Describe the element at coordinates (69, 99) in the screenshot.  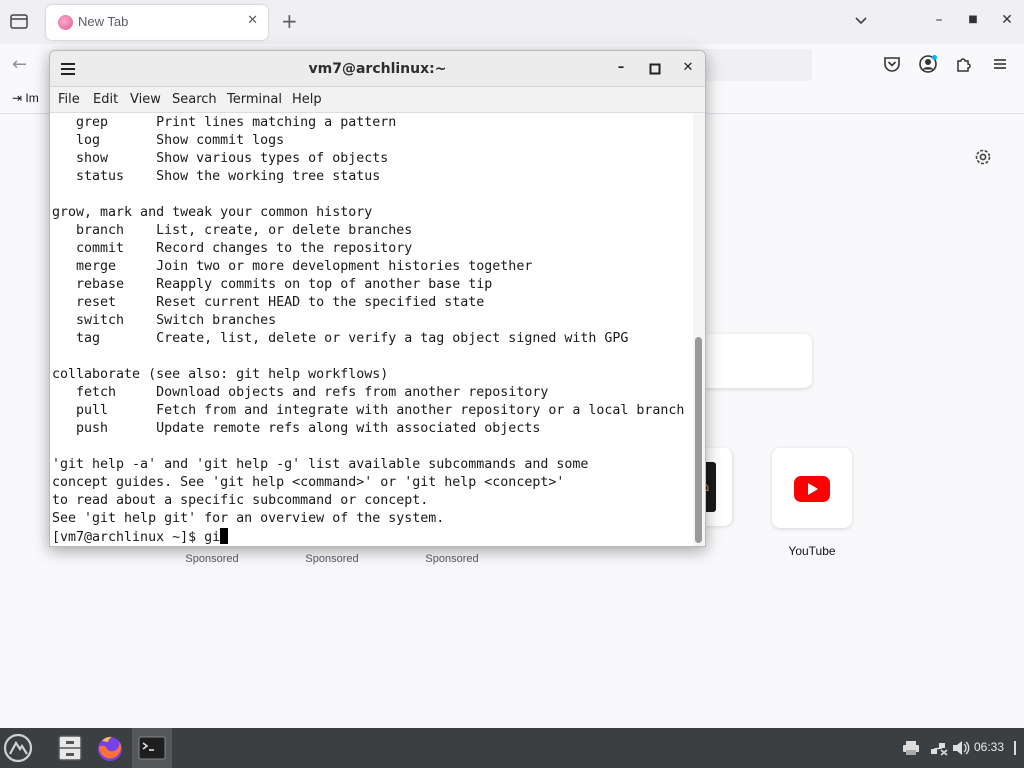
I see `menu-file: File` at that location.